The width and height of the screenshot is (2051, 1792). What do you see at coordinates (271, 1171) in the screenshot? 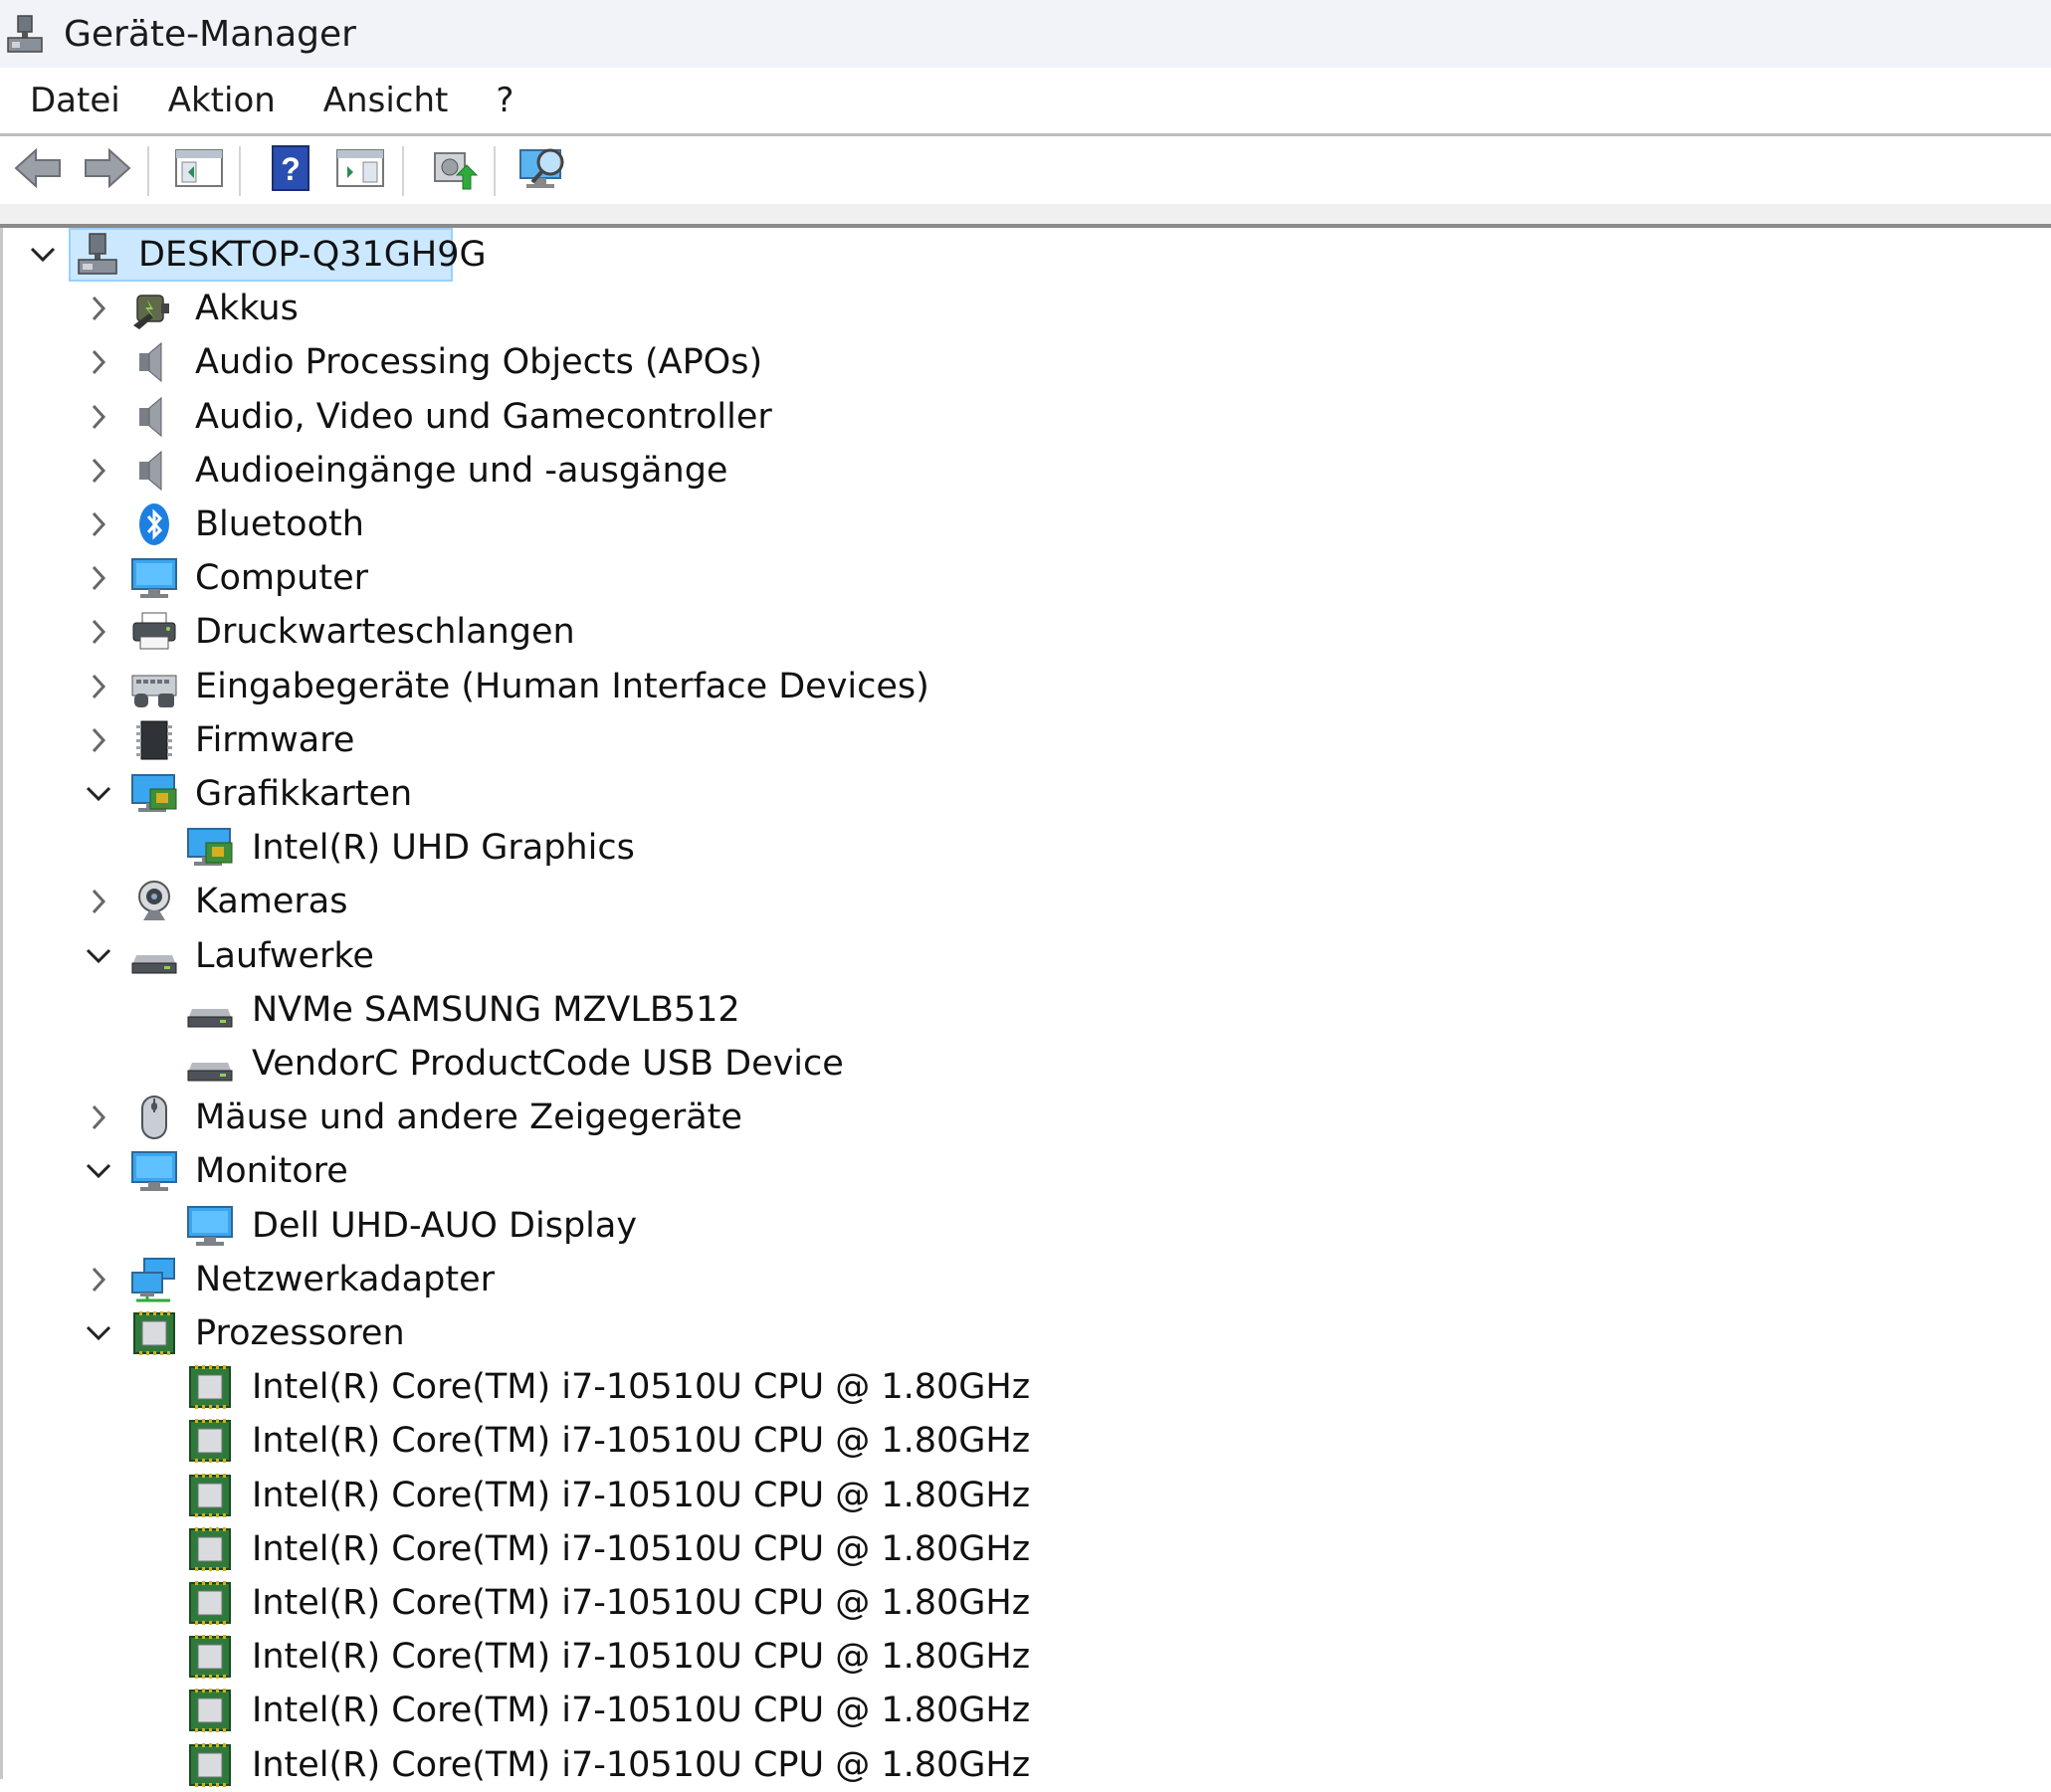
I see `tree-item-label: Monitore` at bounding box center [271, 1171].